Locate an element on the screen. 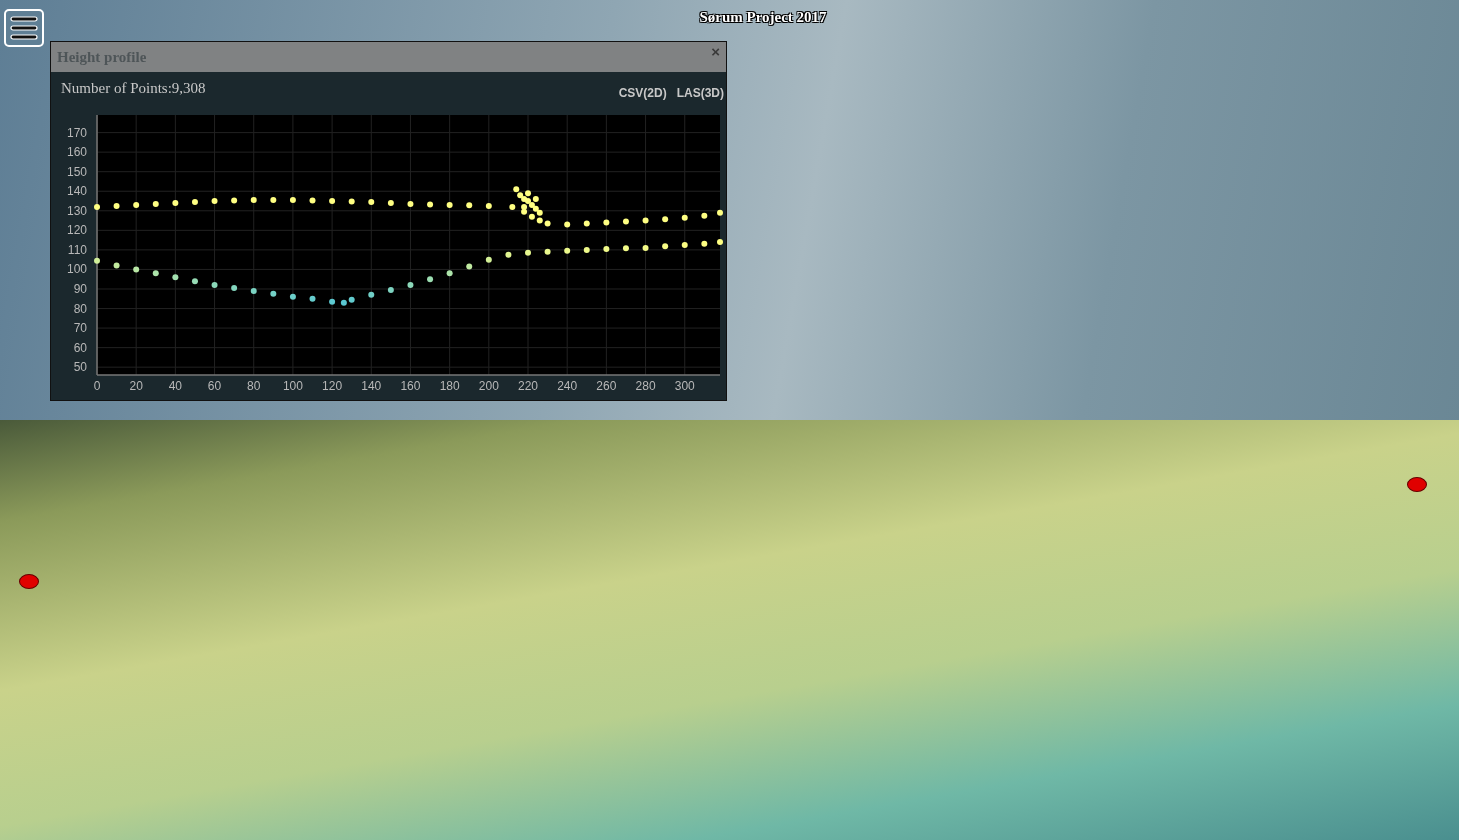 Image resolution: width=1459 pixels, height=840 pixels. menu-button is located at coordinates (24, 28).